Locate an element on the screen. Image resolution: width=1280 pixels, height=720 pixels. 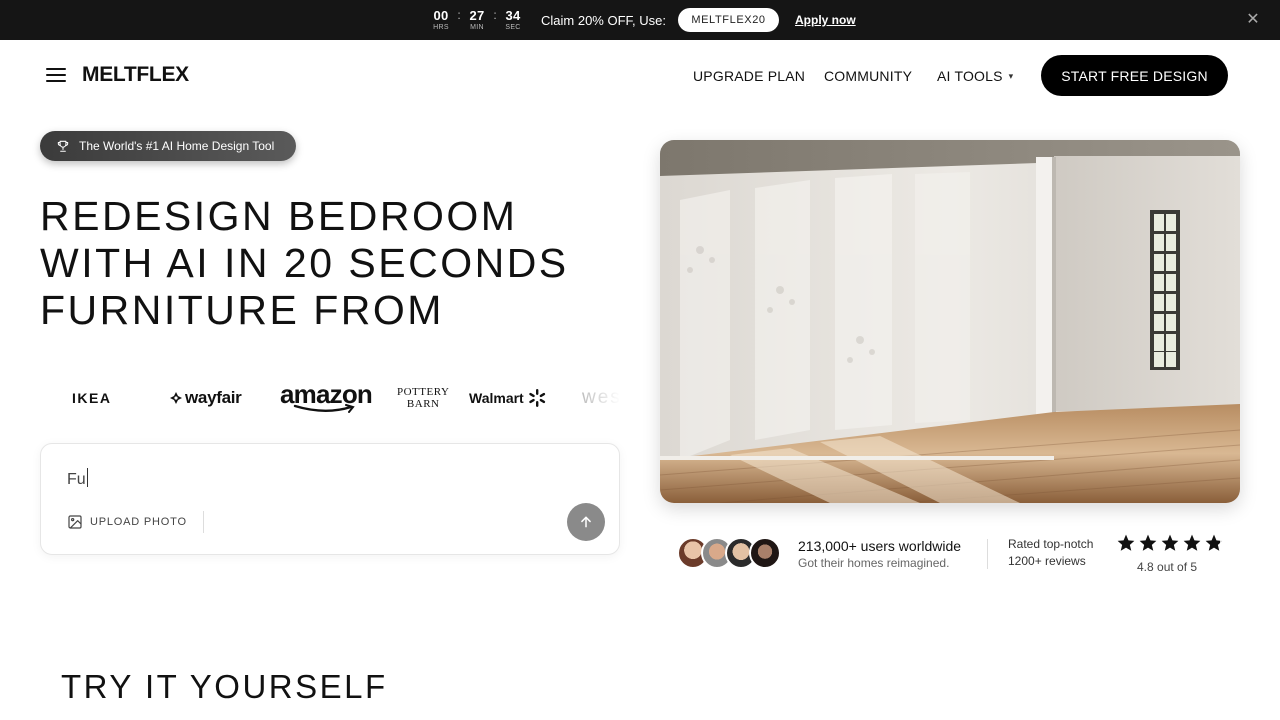
brand-carousel: IKEA wayfair amazon POTTERY BARN Walmart is located at coordinates (340, 398).